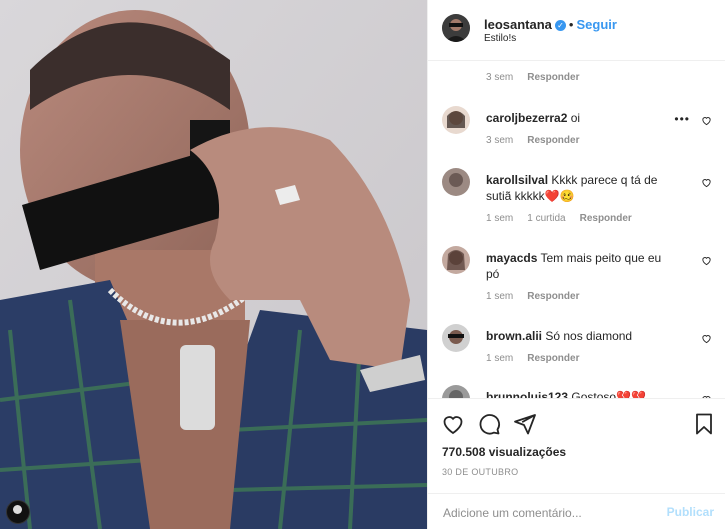 Image resolution: width=725 pixels, height=531 pixels. I want to click on comment-username: brown.alii, so click(514, 336).